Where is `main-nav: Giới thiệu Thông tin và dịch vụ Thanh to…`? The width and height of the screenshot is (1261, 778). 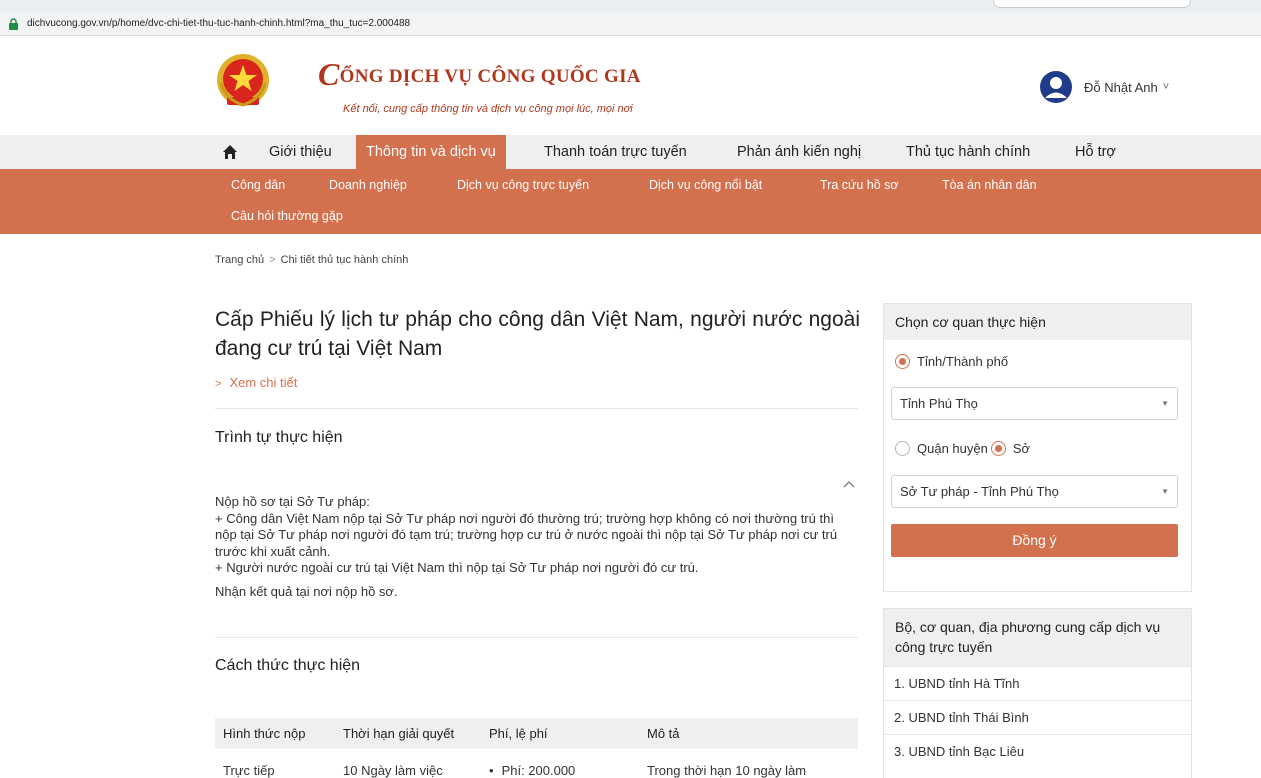
main-nav: Giới thiệu Thông tin và dịch vụ Thanh to… is located at coordinates (630, 152).